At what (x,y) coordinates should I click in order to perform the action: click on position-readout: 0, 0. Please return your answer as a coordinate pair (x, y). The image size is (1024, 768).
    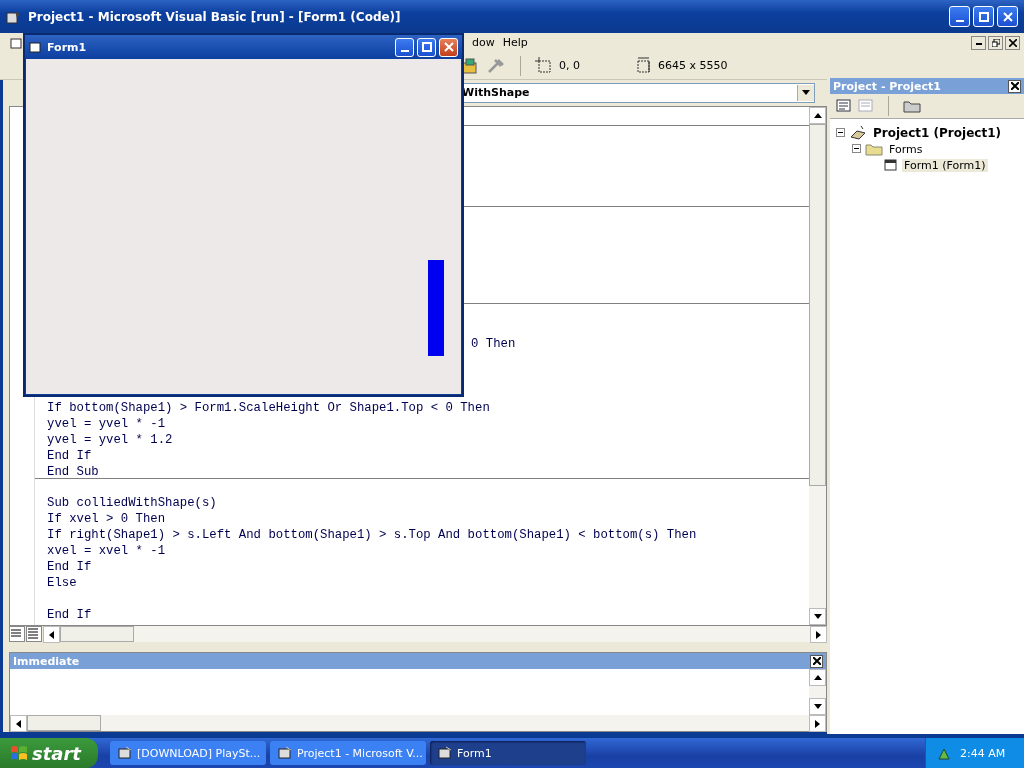
    Looking at the image, I should click on (569, 65).